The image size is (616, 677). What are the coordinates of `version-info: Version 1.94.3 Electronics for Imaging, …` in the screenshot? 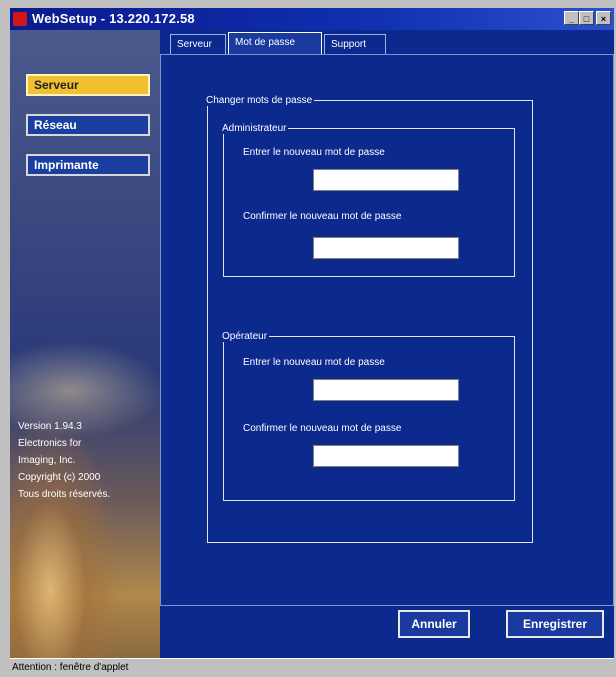 It's located at (88, 460).